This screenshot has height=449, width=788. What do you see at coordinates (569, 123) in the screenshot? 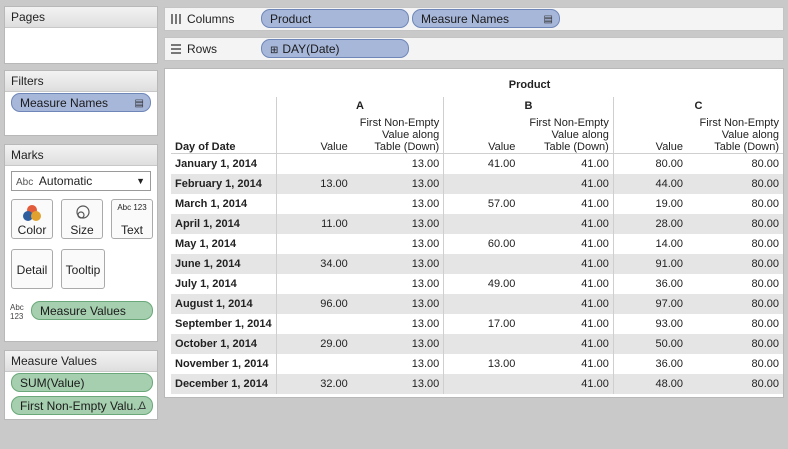
I see `header-measure-line: First Non-Empty` at bounding box center [569, 123].